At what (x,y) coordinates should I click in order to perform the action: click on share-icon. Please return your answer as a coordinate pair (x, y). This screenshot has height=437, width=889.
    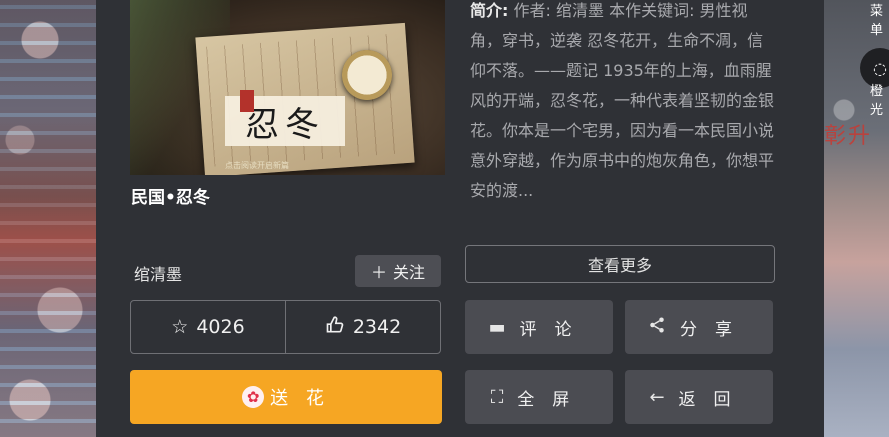
    Looking at the image, I should click on (657, 327).